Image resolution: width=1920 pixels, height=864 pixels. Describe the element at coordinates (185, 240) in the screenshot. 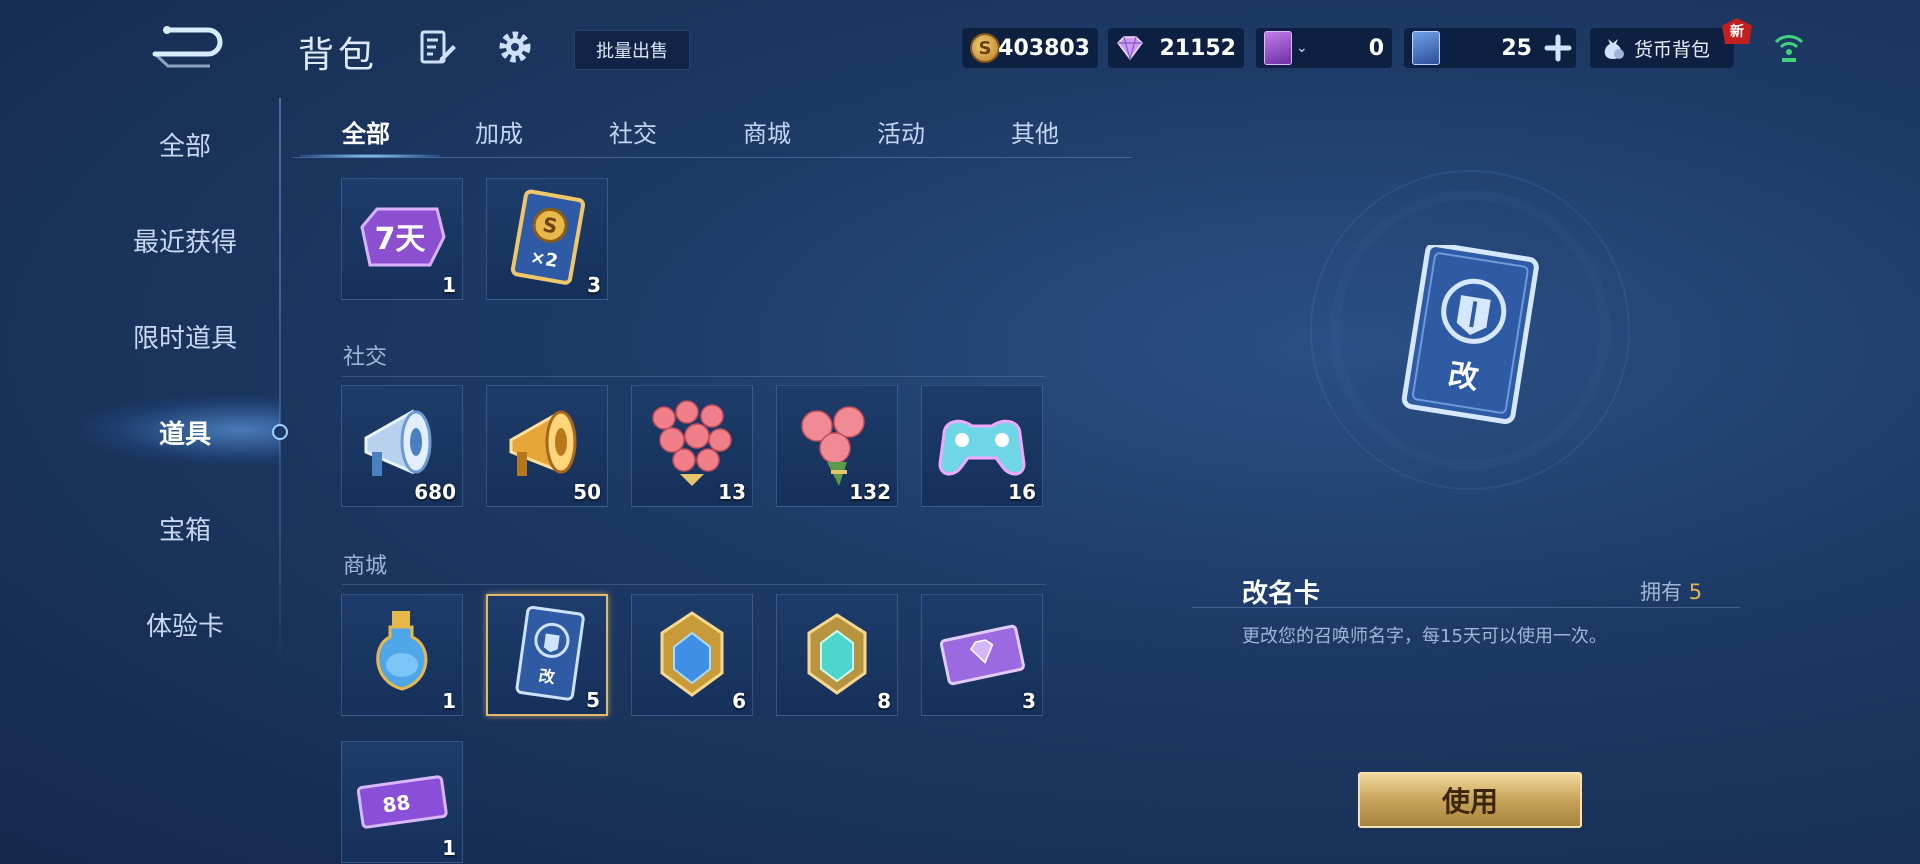

I see `sidebar-item-recent: 最近获得` at that location.